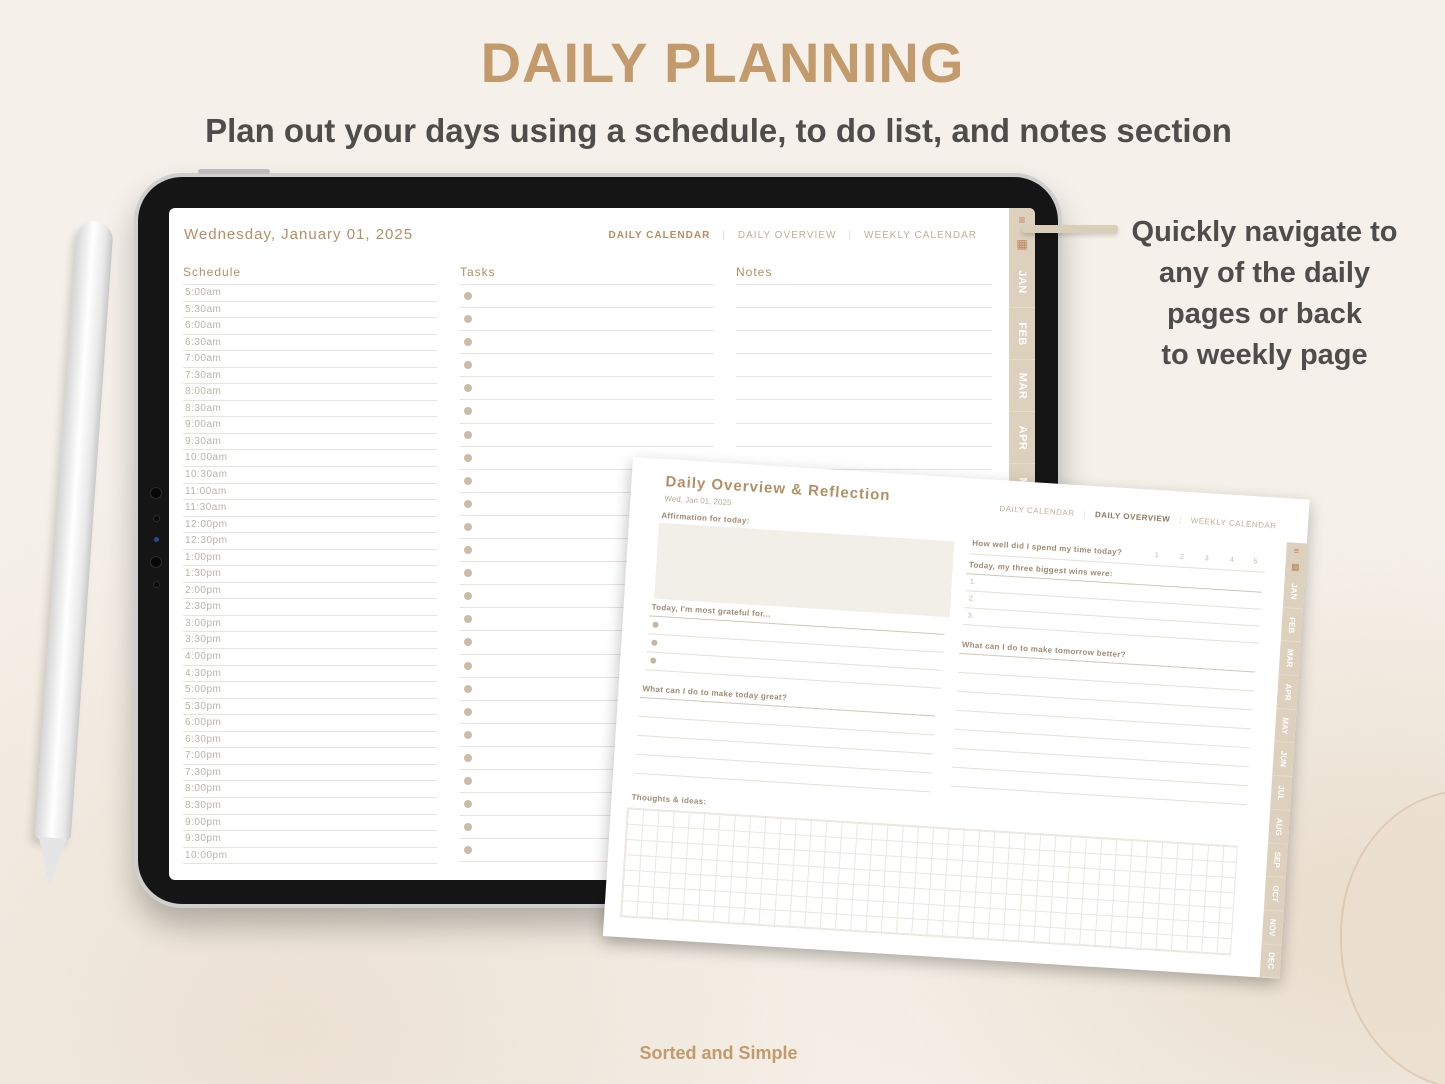 The height and width of the screenshot is (1084, 1445). Describe the element at coordinates (1291, 625) in the screenshot. I see `month-tab-feb: FEB` at that location.